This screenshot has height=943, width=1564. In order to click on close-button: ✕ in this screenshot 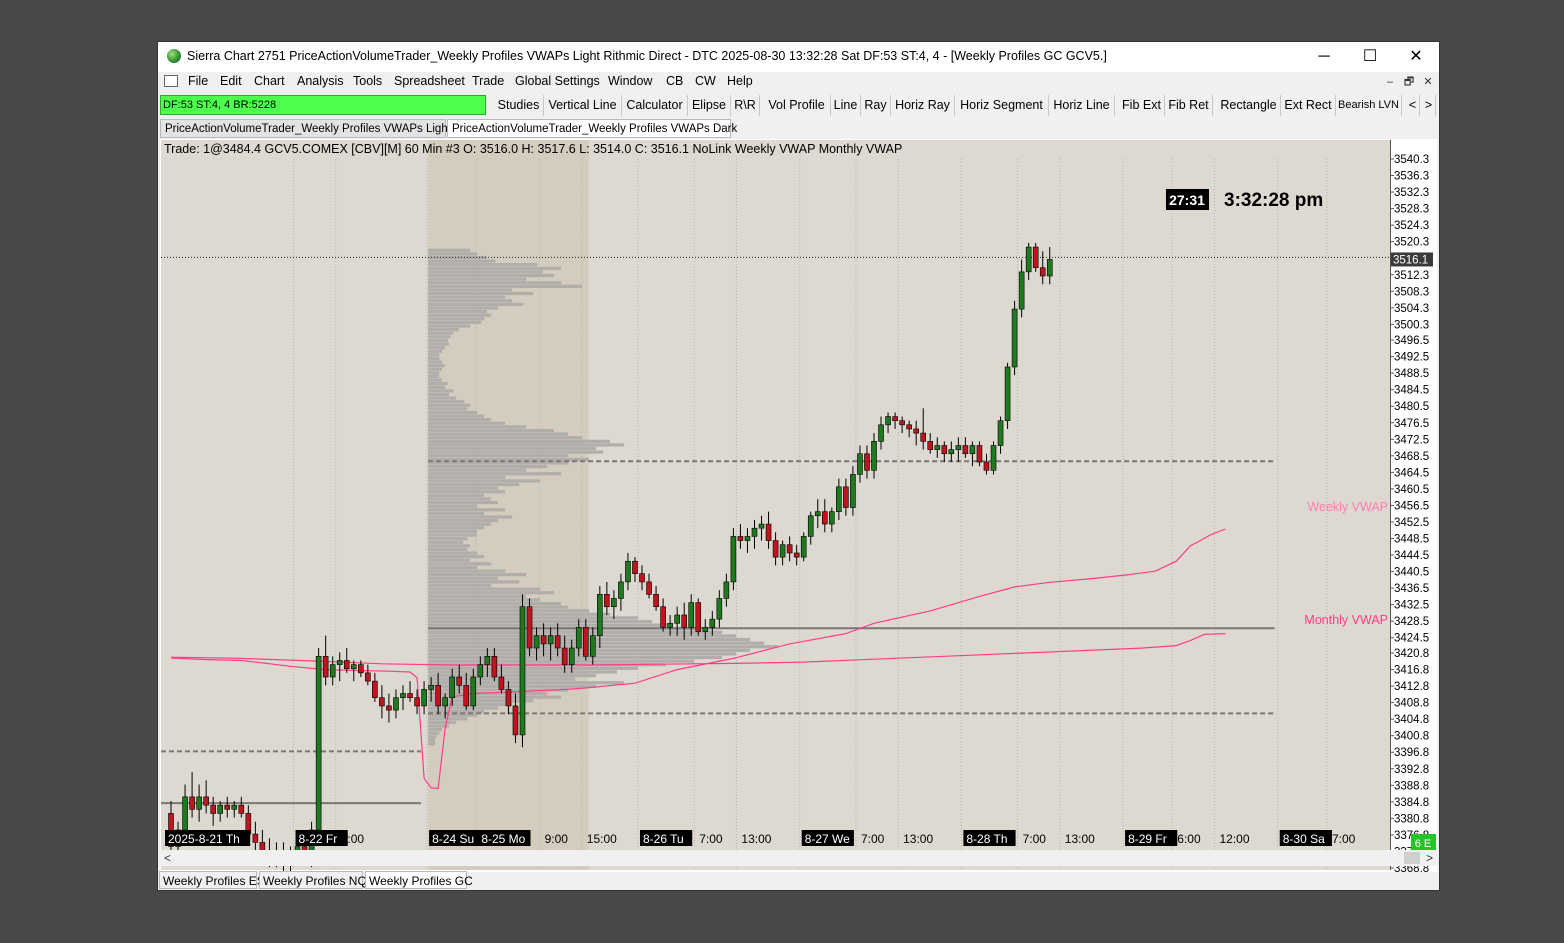, I will do `click(1416, 57)`.